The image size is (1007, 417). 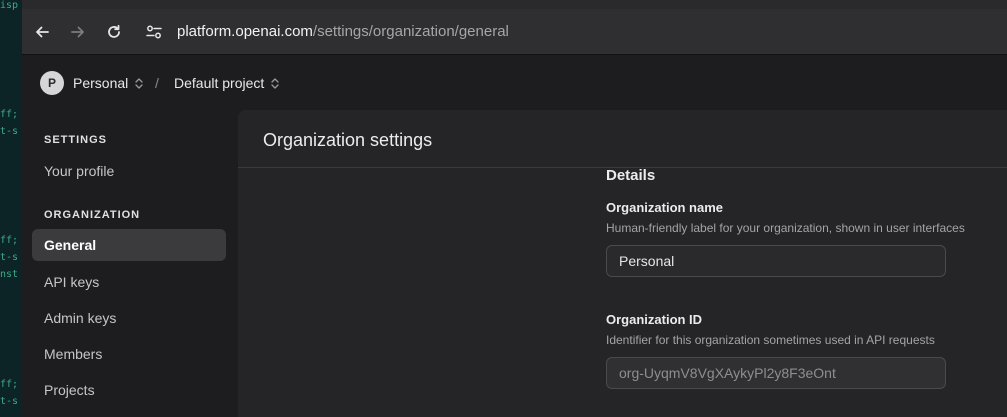 What do you see at coordinates (348, 140) in the screenshot?
I see `page-title: Organization settings` at bounding box center [348, 140].